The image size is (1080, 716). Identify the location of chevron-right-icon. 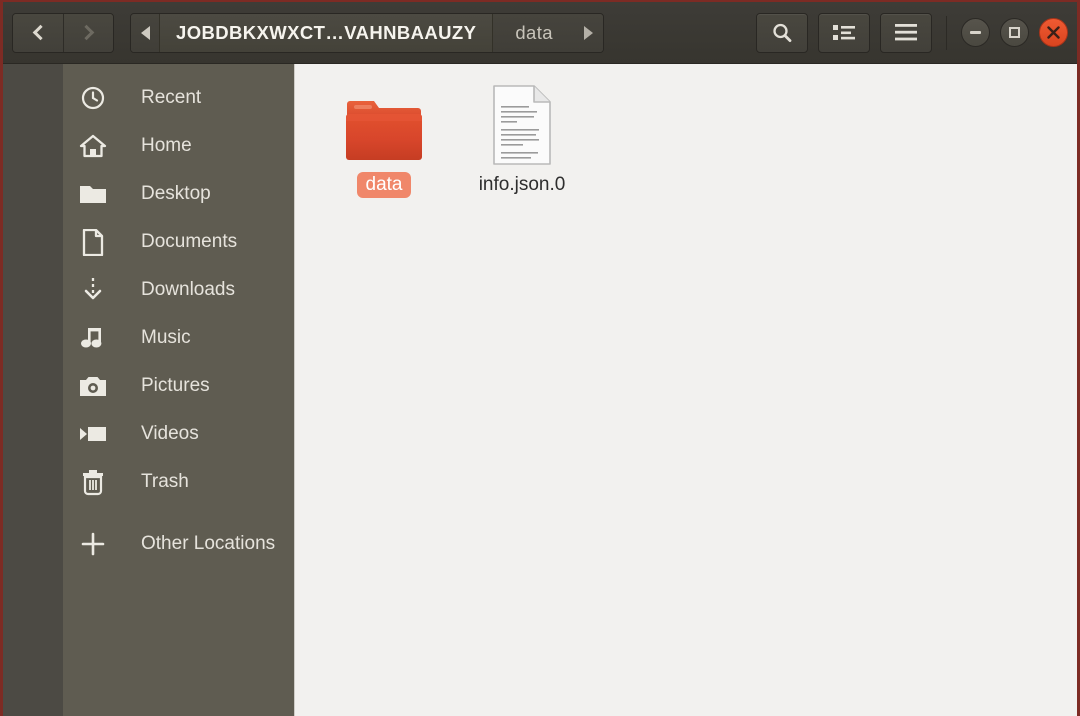
(86, 32).